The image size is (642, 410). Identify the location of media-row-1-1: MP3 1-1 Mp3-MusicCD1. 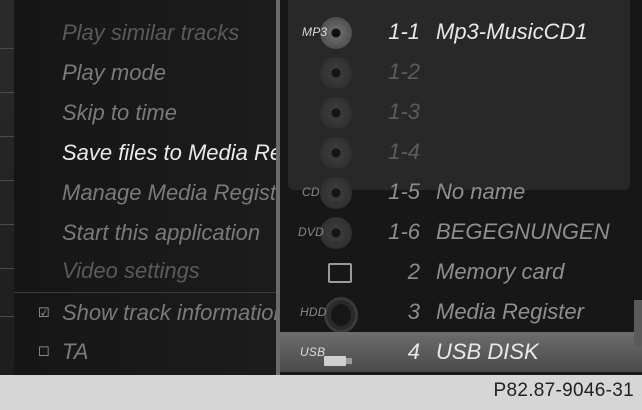
(461, 32).